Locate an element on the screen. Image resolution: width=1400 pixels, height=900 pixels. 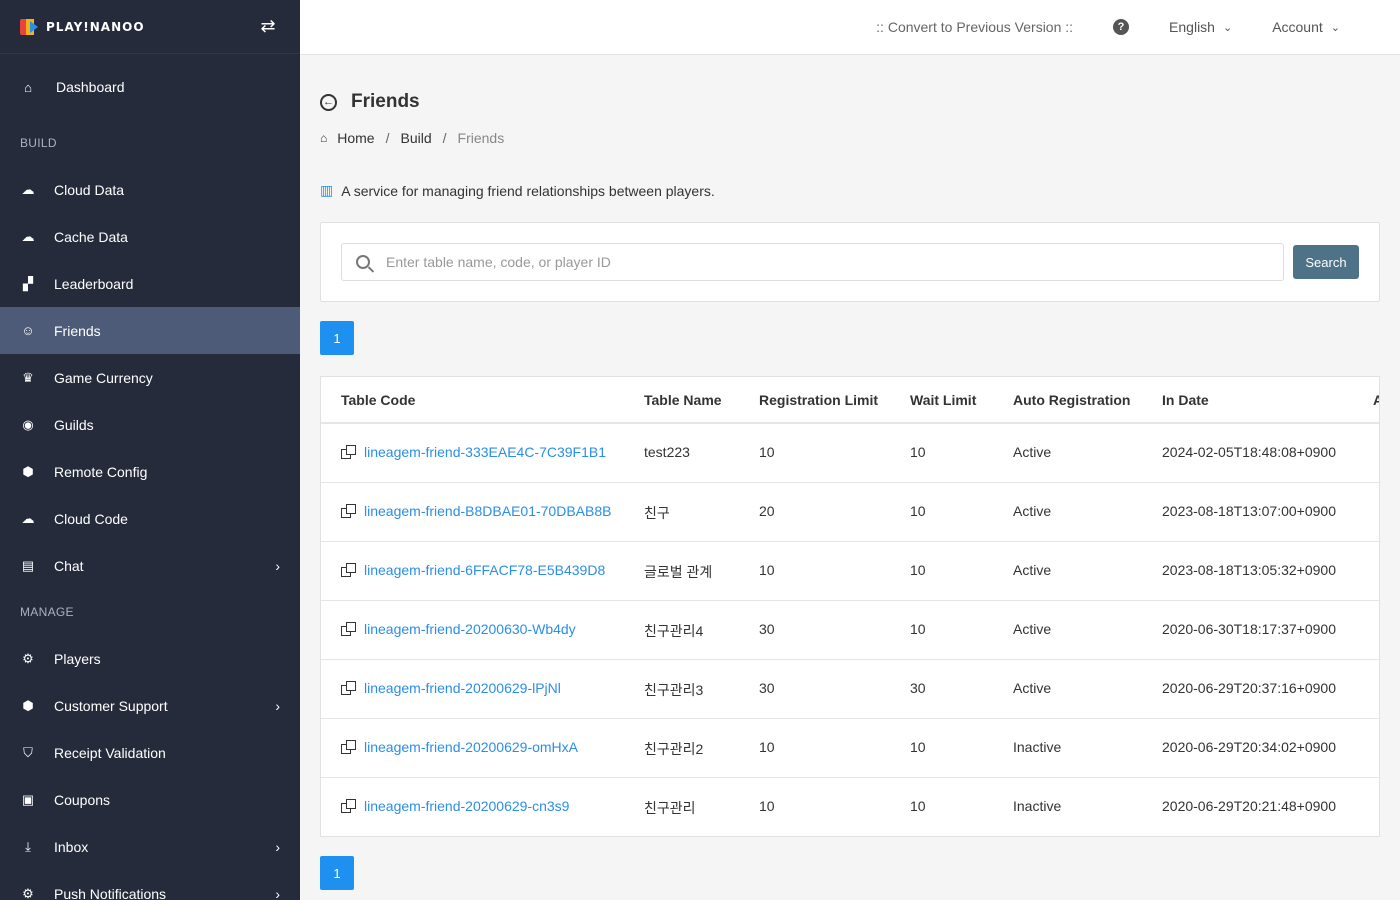
col-registration-limit: Registration Limit is located at coordinates (818, 400).